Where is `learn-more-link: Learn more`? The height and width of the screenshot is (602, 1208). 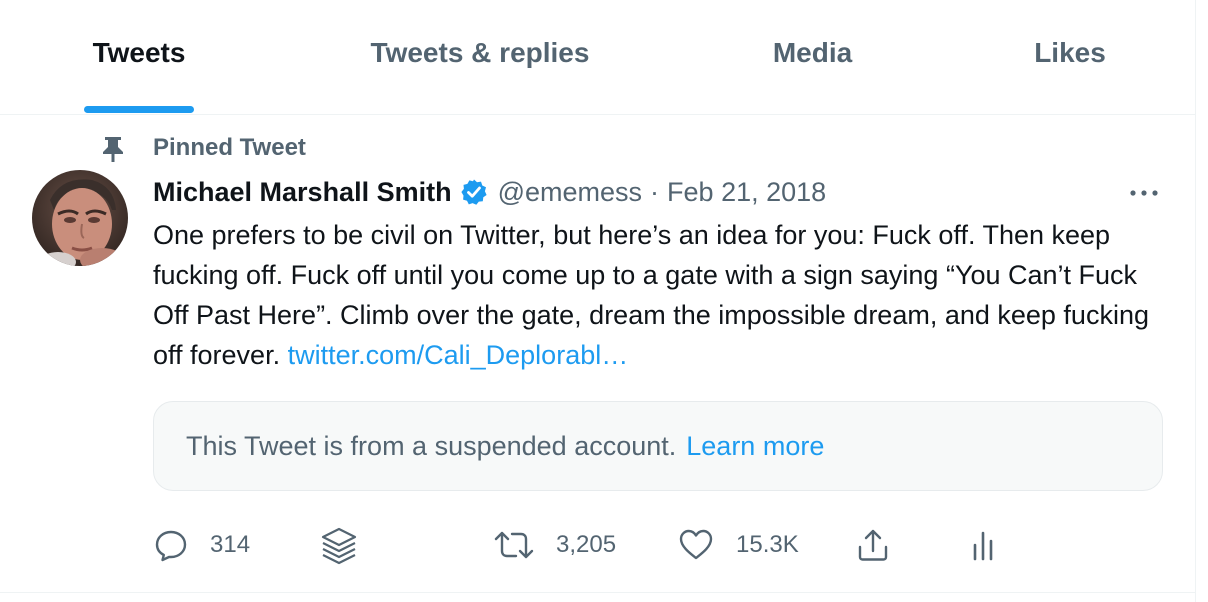
learn-more-link: Learn more is located at coordinates (755, 446).